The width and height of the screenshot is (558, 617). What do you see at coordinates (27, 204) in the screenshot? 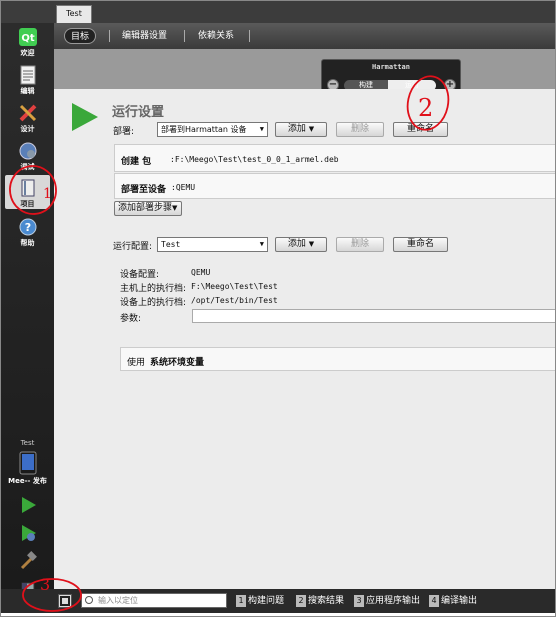
I see `mode-label: 项目` at bounding box center [27, 204].